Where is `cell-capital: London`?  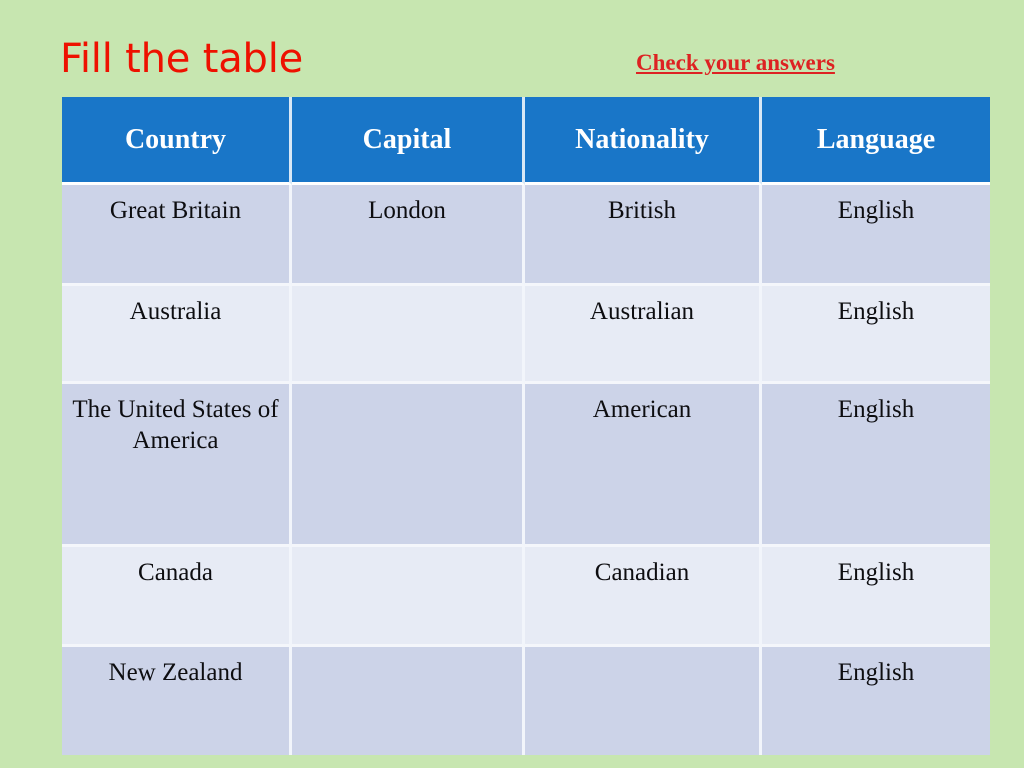 cell-capital: London is located at coordinates (408, 235).